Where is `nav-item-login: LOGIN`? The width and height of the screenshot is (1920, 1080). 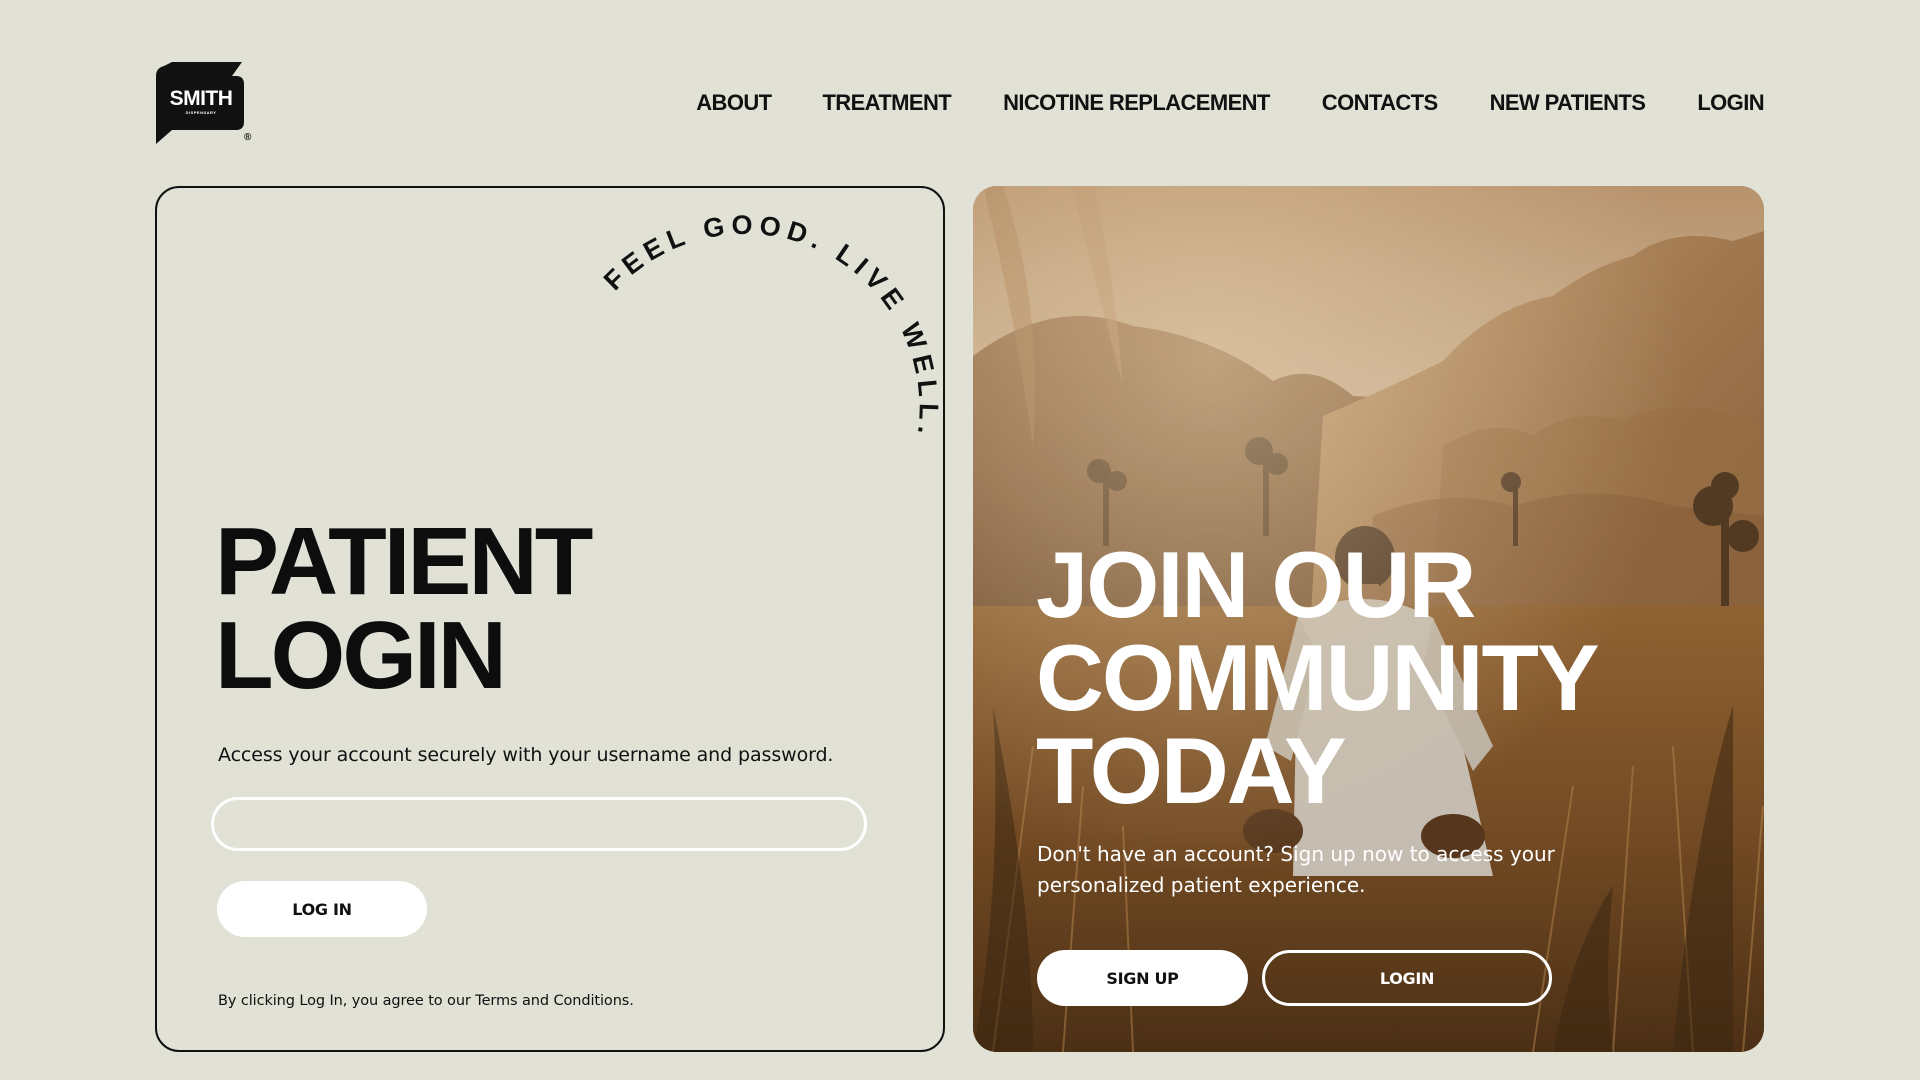
nav-item-login: LOGIN is located at coordinates (1730, 103).